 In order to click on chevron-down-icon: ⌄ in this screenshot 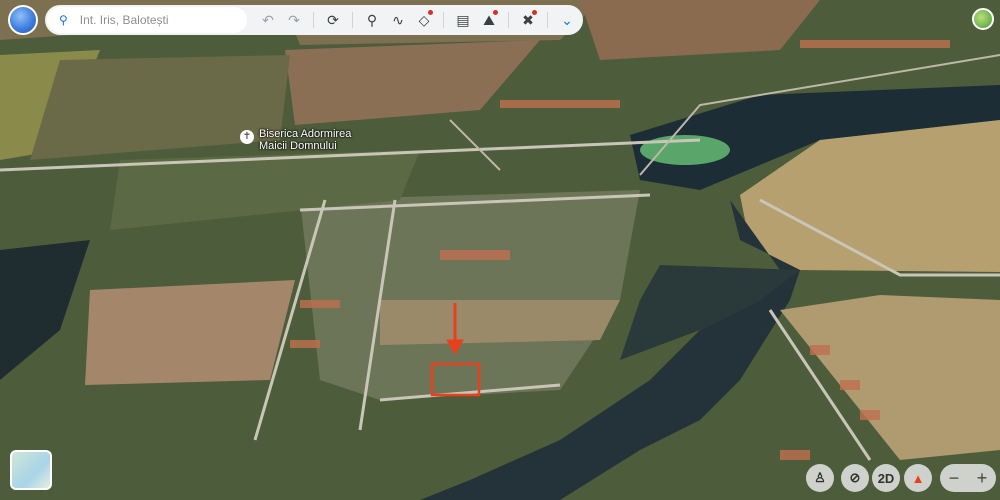, I will do `click(567, 20)`.